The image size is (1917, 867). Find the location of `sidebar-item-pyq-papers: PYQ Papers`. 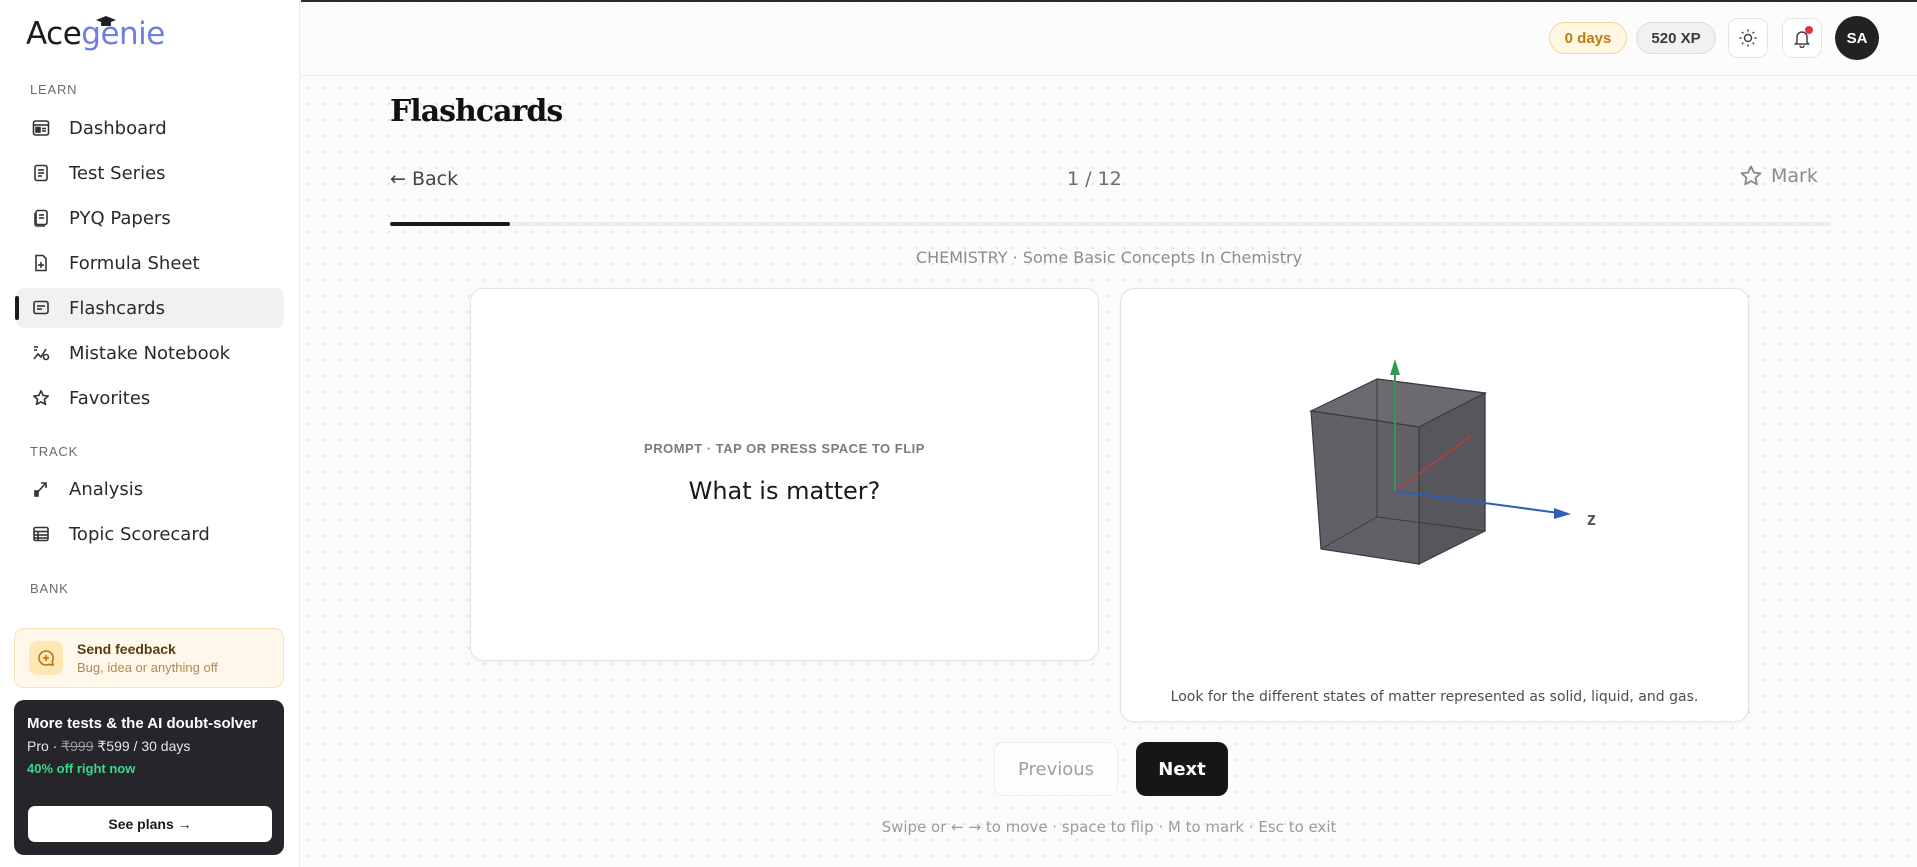

sidebar-item-pyq-papers: PYQ Papers is located at coordinates (150, 218).